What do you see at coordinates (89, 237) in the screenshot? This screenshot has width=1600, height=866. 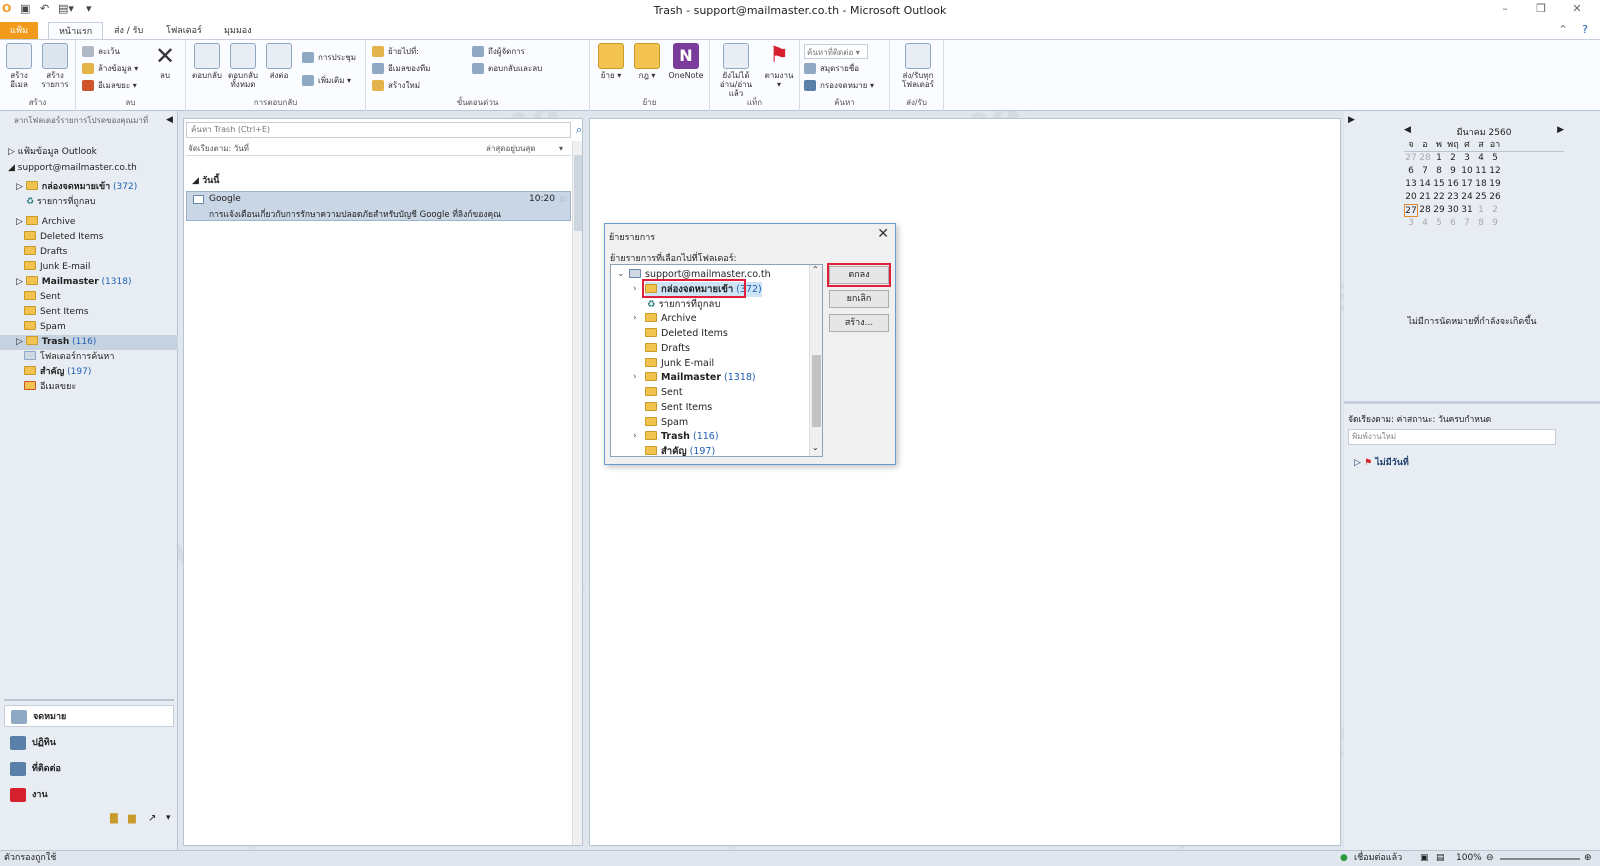 I see `nav-item-deleted-items: Deleted Items` at bounding box center [89, 237].